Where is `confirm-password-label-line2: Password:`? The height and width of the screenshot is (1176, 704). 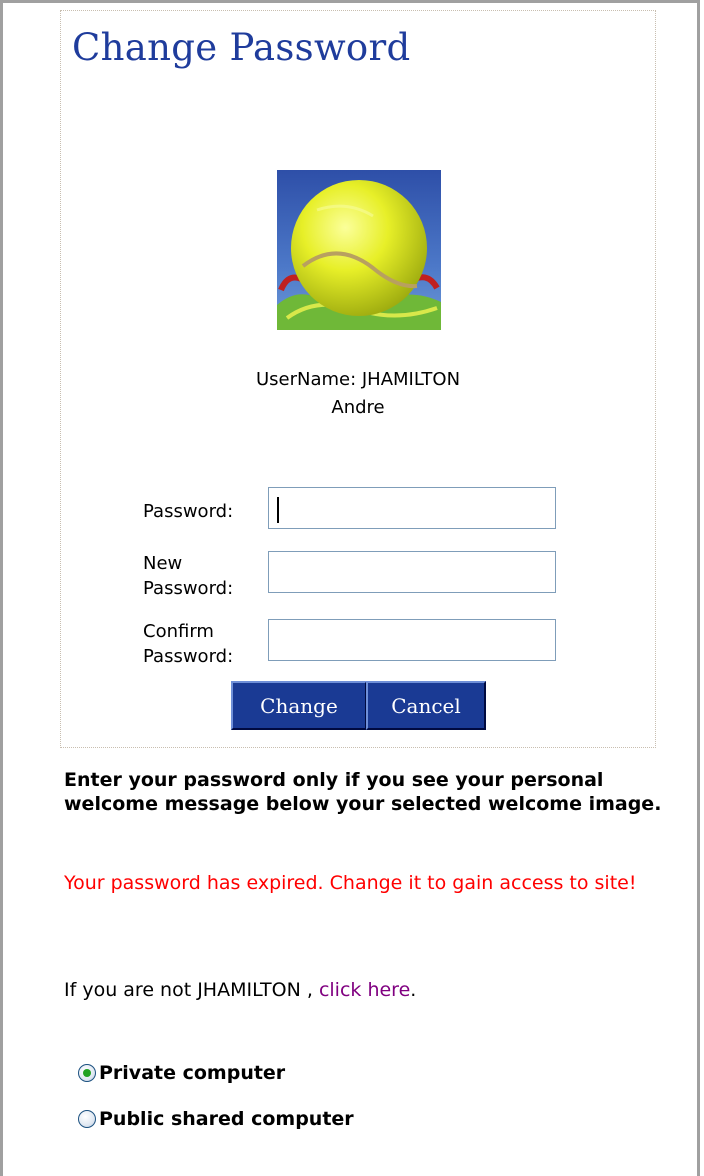 confirm-password-label-line2: Password: is located at coordinates (188, 656).